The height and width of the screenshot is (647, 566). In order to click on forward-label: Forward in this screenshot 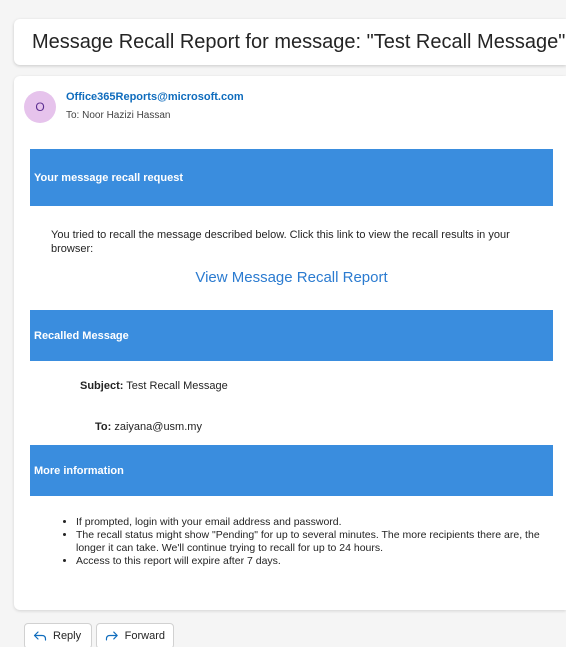, I will do `click(144, 636)`.